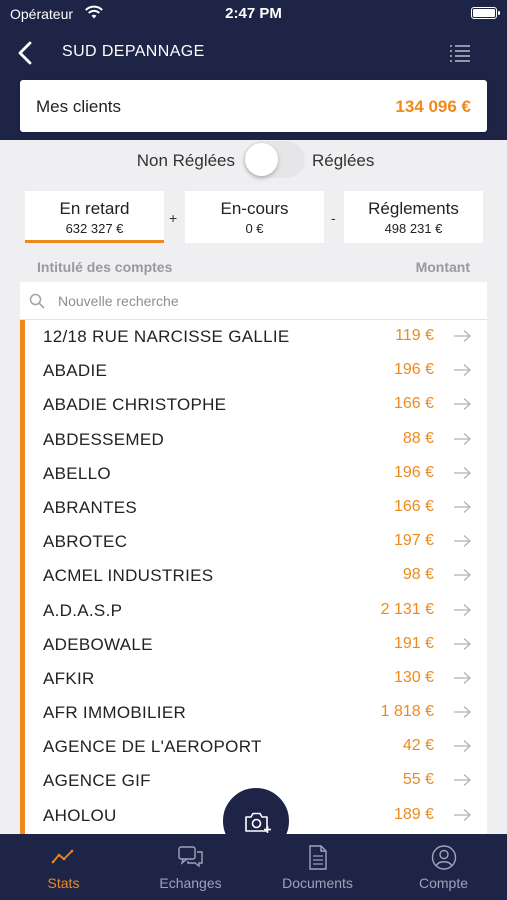 The width and height of the screenshot is (507, 900). Describe the element at coordinates (413, 643) in the screenshot. I see `account-amount: 191 €` at that location.